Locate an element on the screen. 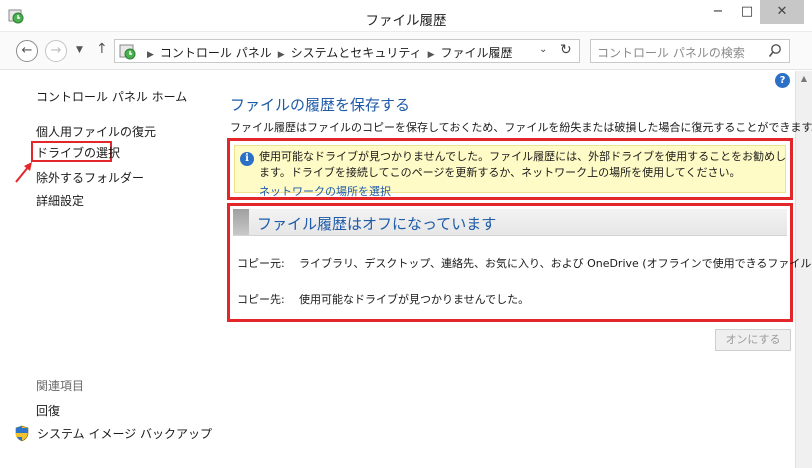 This screenshot has width=812, height=468. page-title: ファイルの履歴を保存する is located at coordinates (320, 105).